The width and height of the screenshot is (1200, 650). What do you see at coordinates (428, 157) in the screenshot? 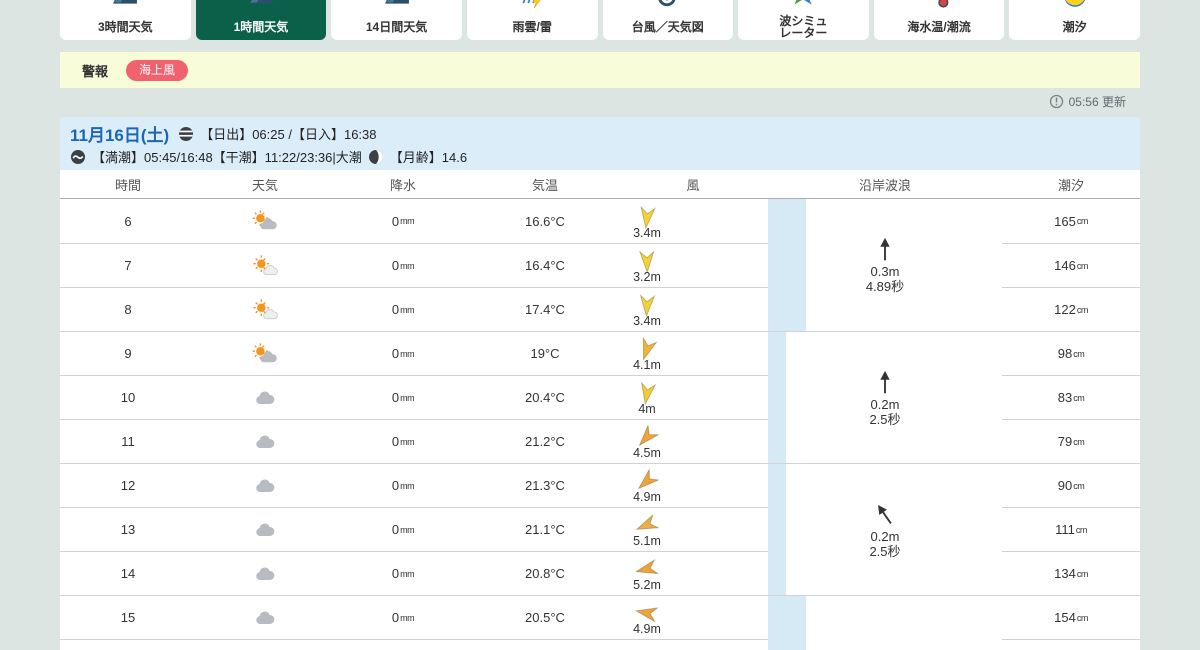
I see `moon-age: 【月齢】14.6` at bounding box center [428, 157].